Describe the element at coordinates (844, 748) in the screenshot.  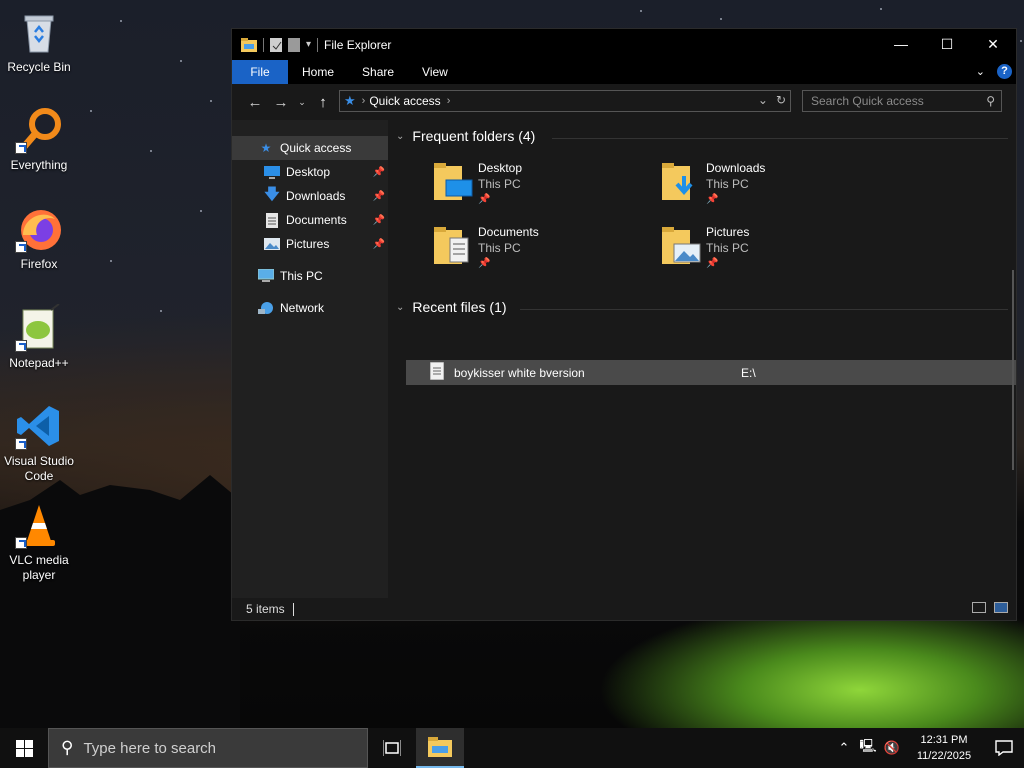
I see `show-hidden-icons-chevron-icon: ⌃` at that location.